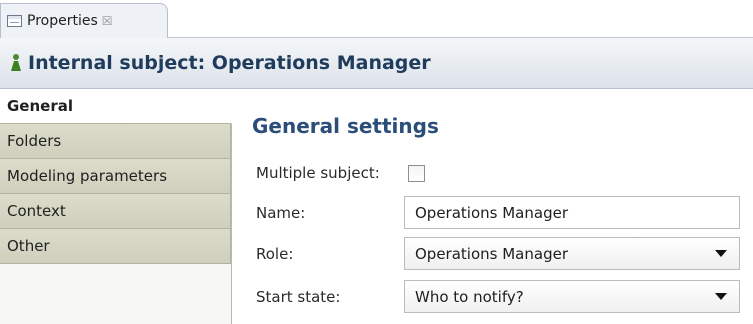 This screenshot has width=753, height=324. Describe the element at coordinates (318, 173) in the screenshot. I see `multiple-subject-label: Multiple subject:` at that location.